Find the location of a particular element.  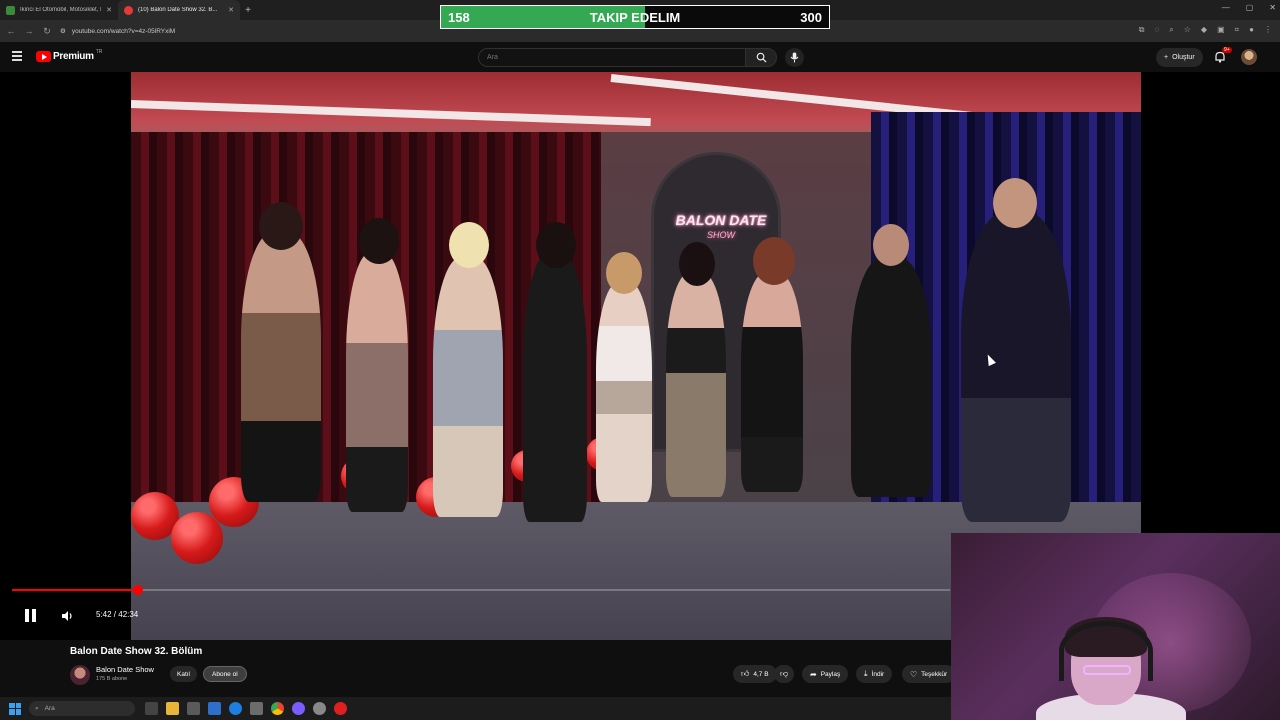

user-avatar is located at coordinates (1249, 57).